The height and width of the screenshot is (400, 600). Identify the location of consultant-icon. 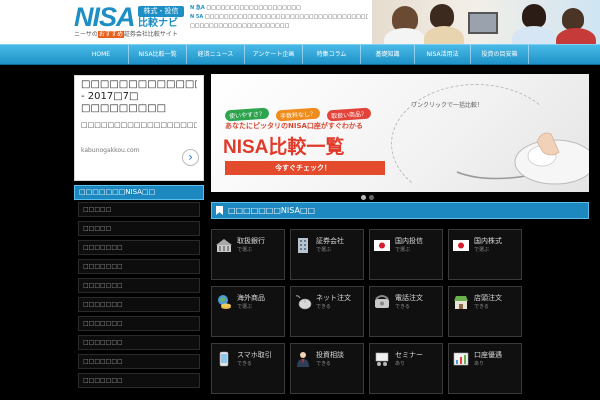
(303, 359).